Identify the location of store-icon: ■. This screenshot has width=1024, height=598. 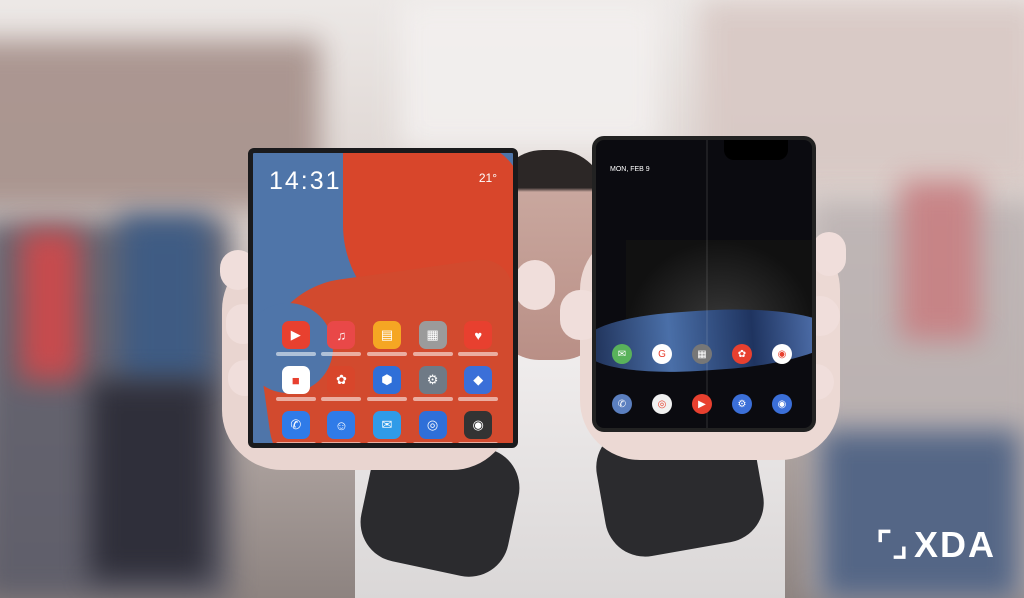
(295, 380).